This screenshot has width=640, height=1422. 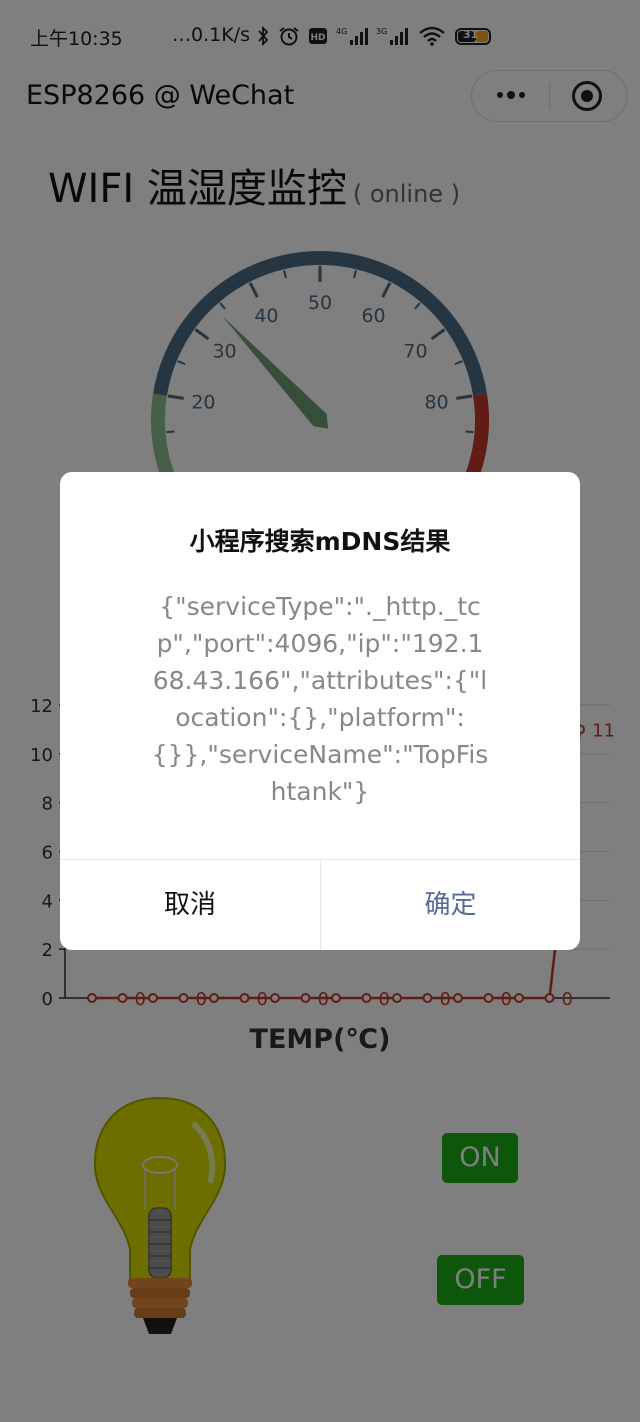 I want to click on dialog-footer: 取消 确定, so click(x=320, y=904).